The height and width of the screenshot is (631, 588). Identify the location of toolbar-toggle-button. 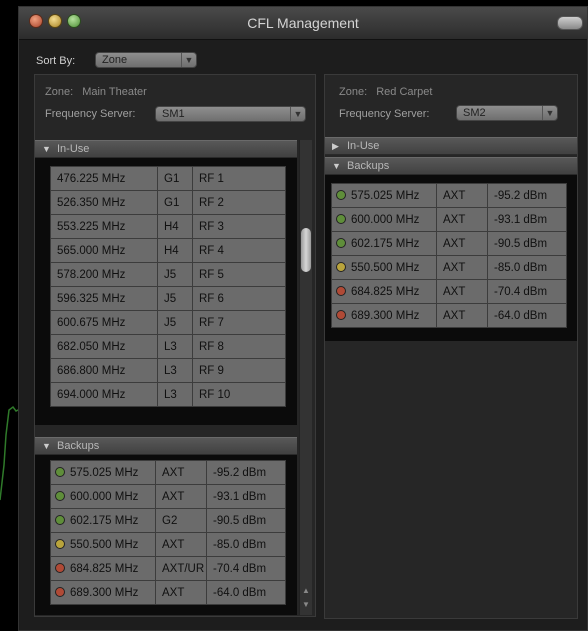
(570, 23).